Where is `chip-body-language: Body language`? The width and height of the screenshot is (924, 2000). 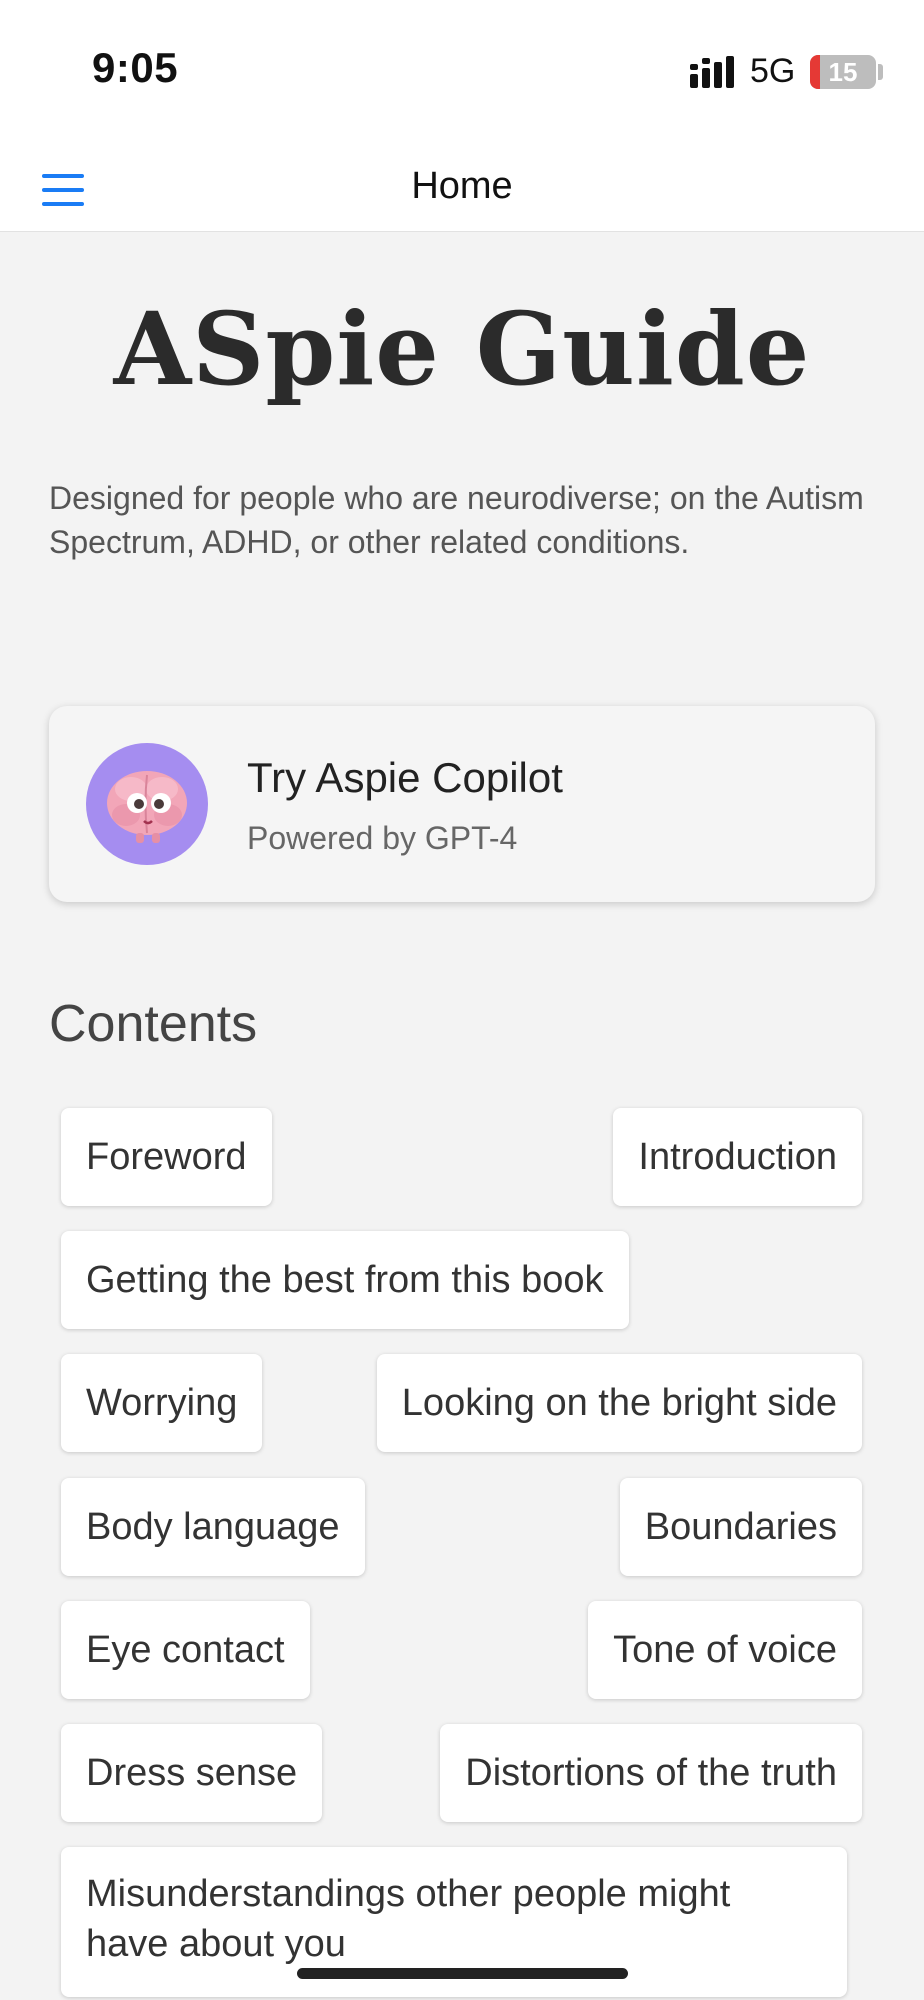
chip-body-language: Body language is located at coordinates (213, 1527).